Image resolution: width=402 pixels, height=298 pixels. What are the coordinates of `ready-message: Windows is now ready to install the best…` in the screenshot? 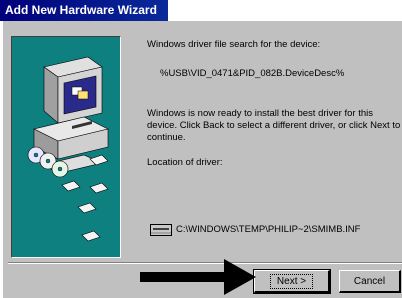 It's located at (274, 125).